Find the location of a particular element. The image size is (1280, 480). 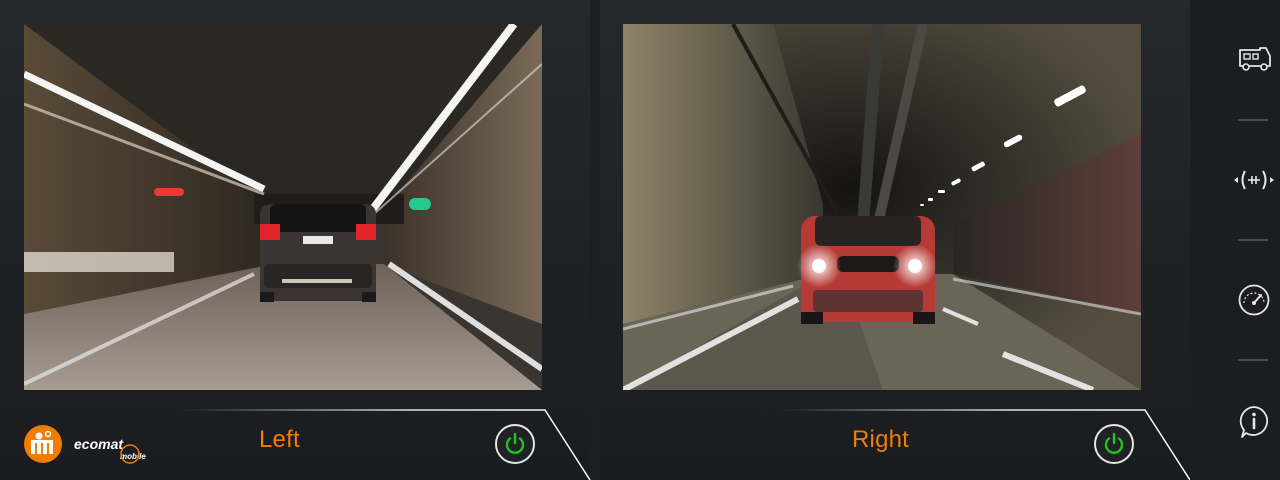

vehicle-icon is located at coordinates (1255, 59).